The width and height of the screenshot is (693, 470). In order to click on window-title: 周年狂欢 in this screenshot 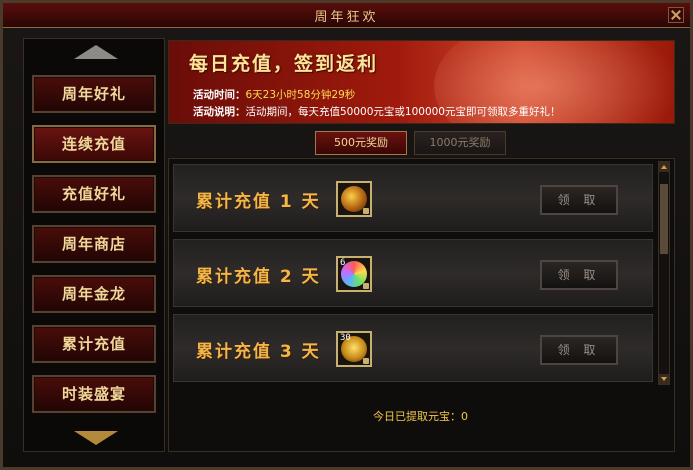, I will do `click(346, 17)`.